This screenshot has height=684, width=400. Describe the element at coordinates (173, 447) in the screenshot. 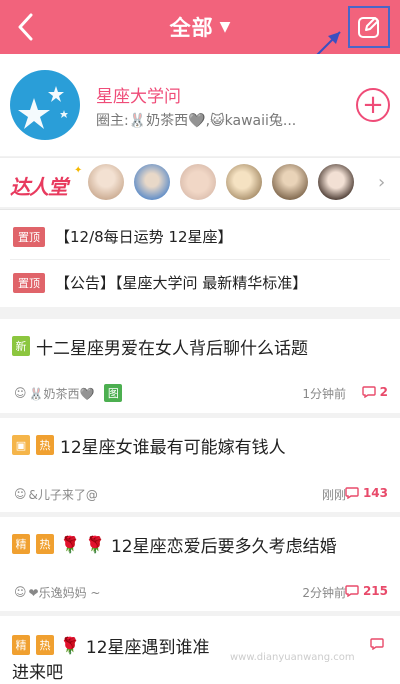

I see `post-title: 12星座女谁最有可能嫁有钱人` at that location.